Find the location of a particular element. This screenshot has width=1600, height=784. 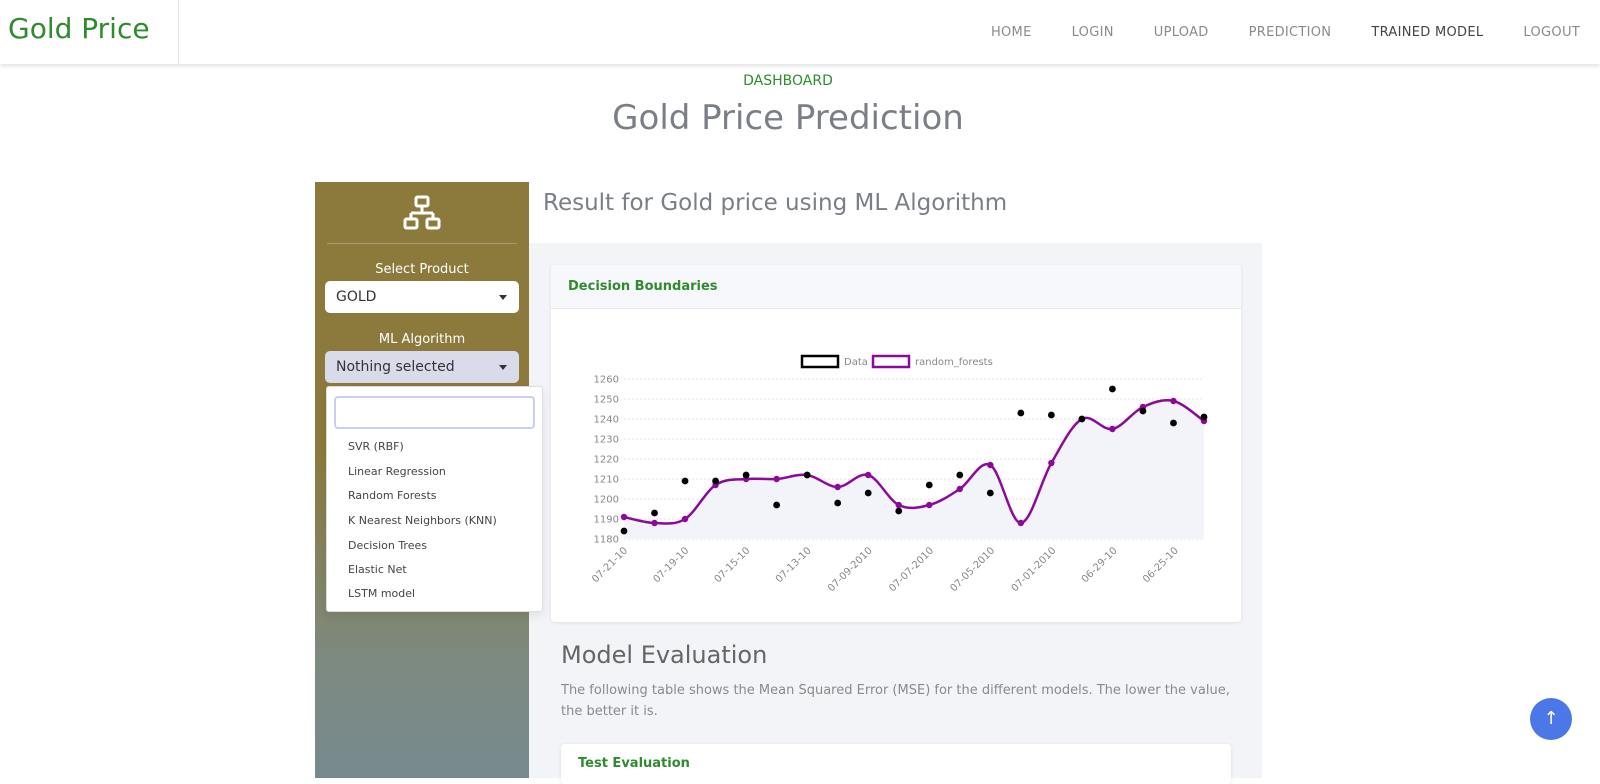

result-heading: Result for Gold price using ML Algorithm is located at coordinates (775, 203).